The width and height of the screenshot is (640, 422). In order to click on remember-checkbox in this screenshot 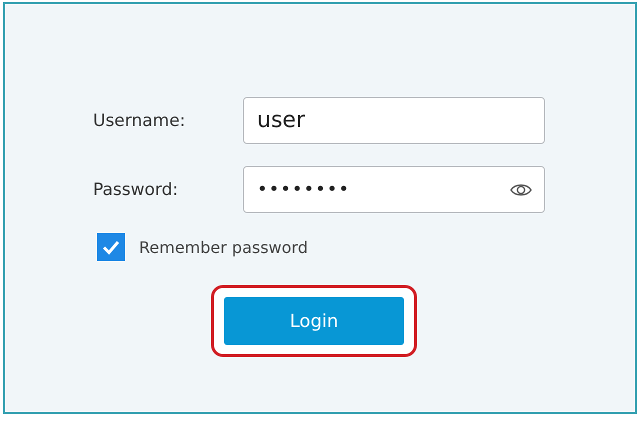, I will do `click(111, 247)`.